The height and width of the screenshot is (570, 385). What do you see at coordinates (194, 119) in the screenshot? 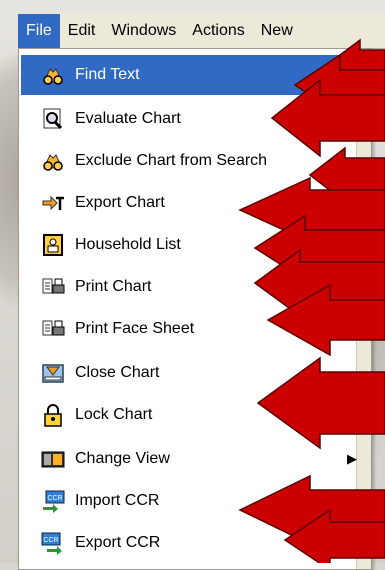
I see `menu-item-evaluate-chart: Evaluate Chart` at bounding box center [194, 119].